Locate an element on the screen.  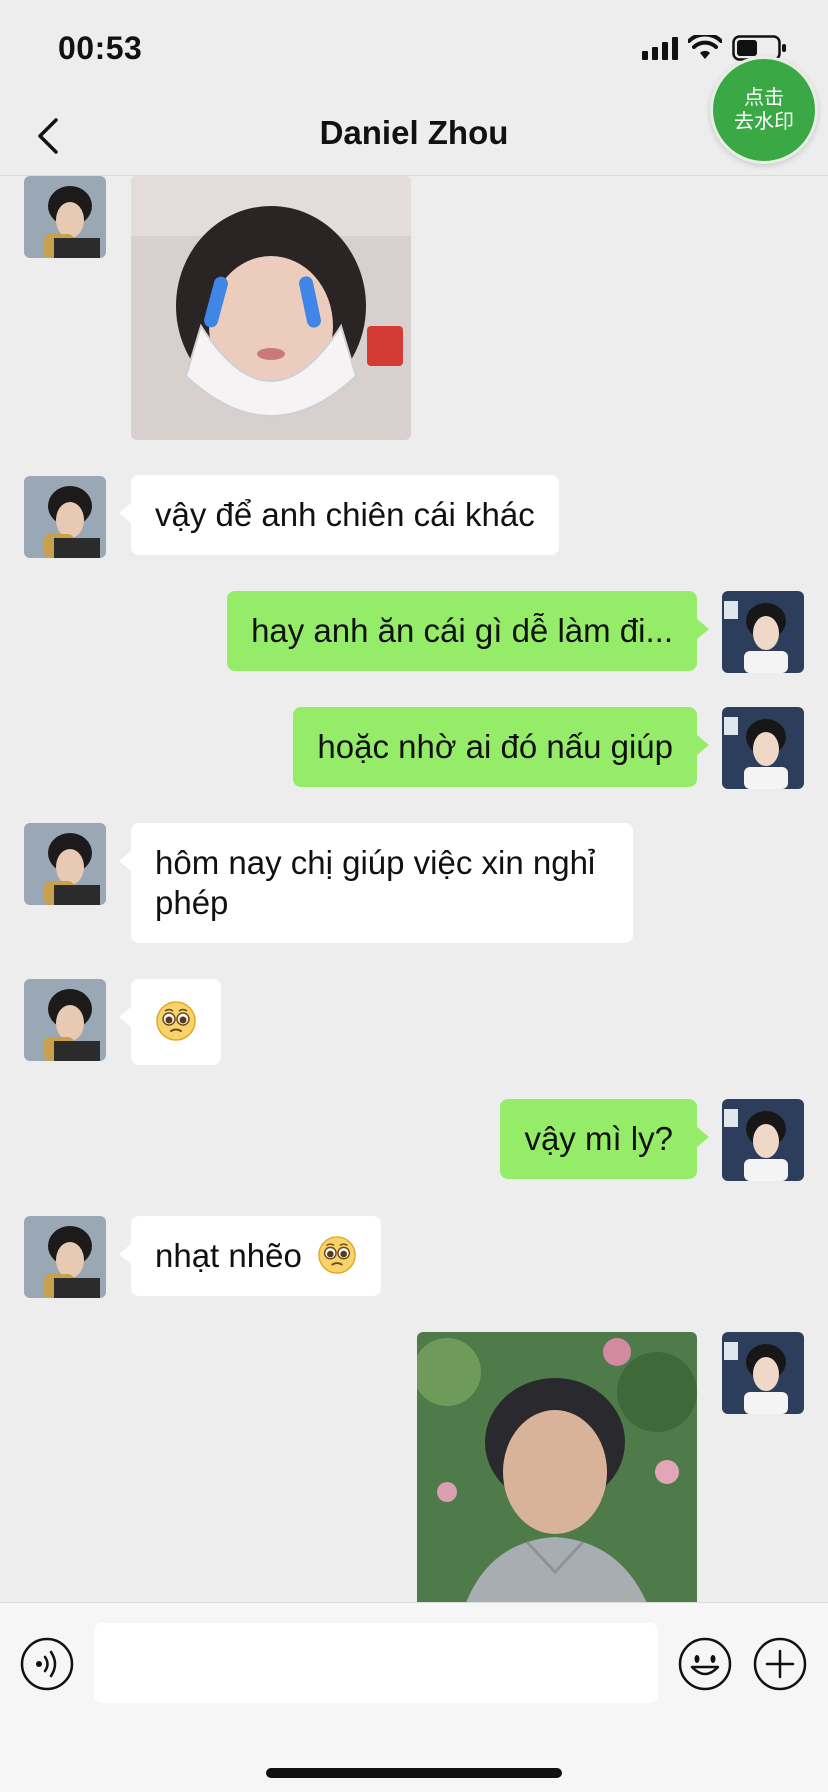
smiley-icon is located at coordinates (705, 1664).